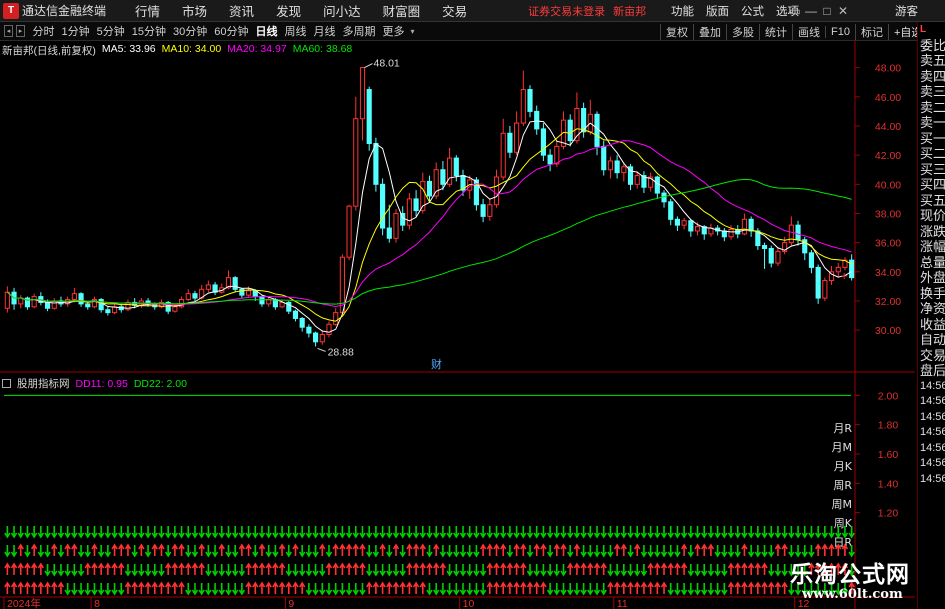 Image resolution: width=945 pixels, height=609 pixels. What do you see at coordinates (932, 60) in the screenshot?
I see `quote-row: 卖五` at bounding box center [932, 60].